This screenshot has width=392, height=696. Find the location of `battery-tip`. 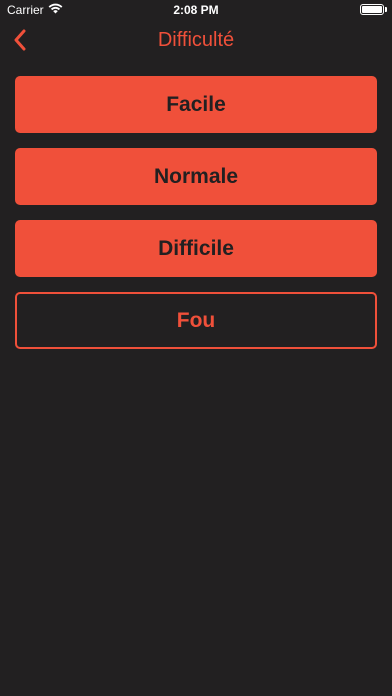

battery-tip is located at coordinates (386, 9).